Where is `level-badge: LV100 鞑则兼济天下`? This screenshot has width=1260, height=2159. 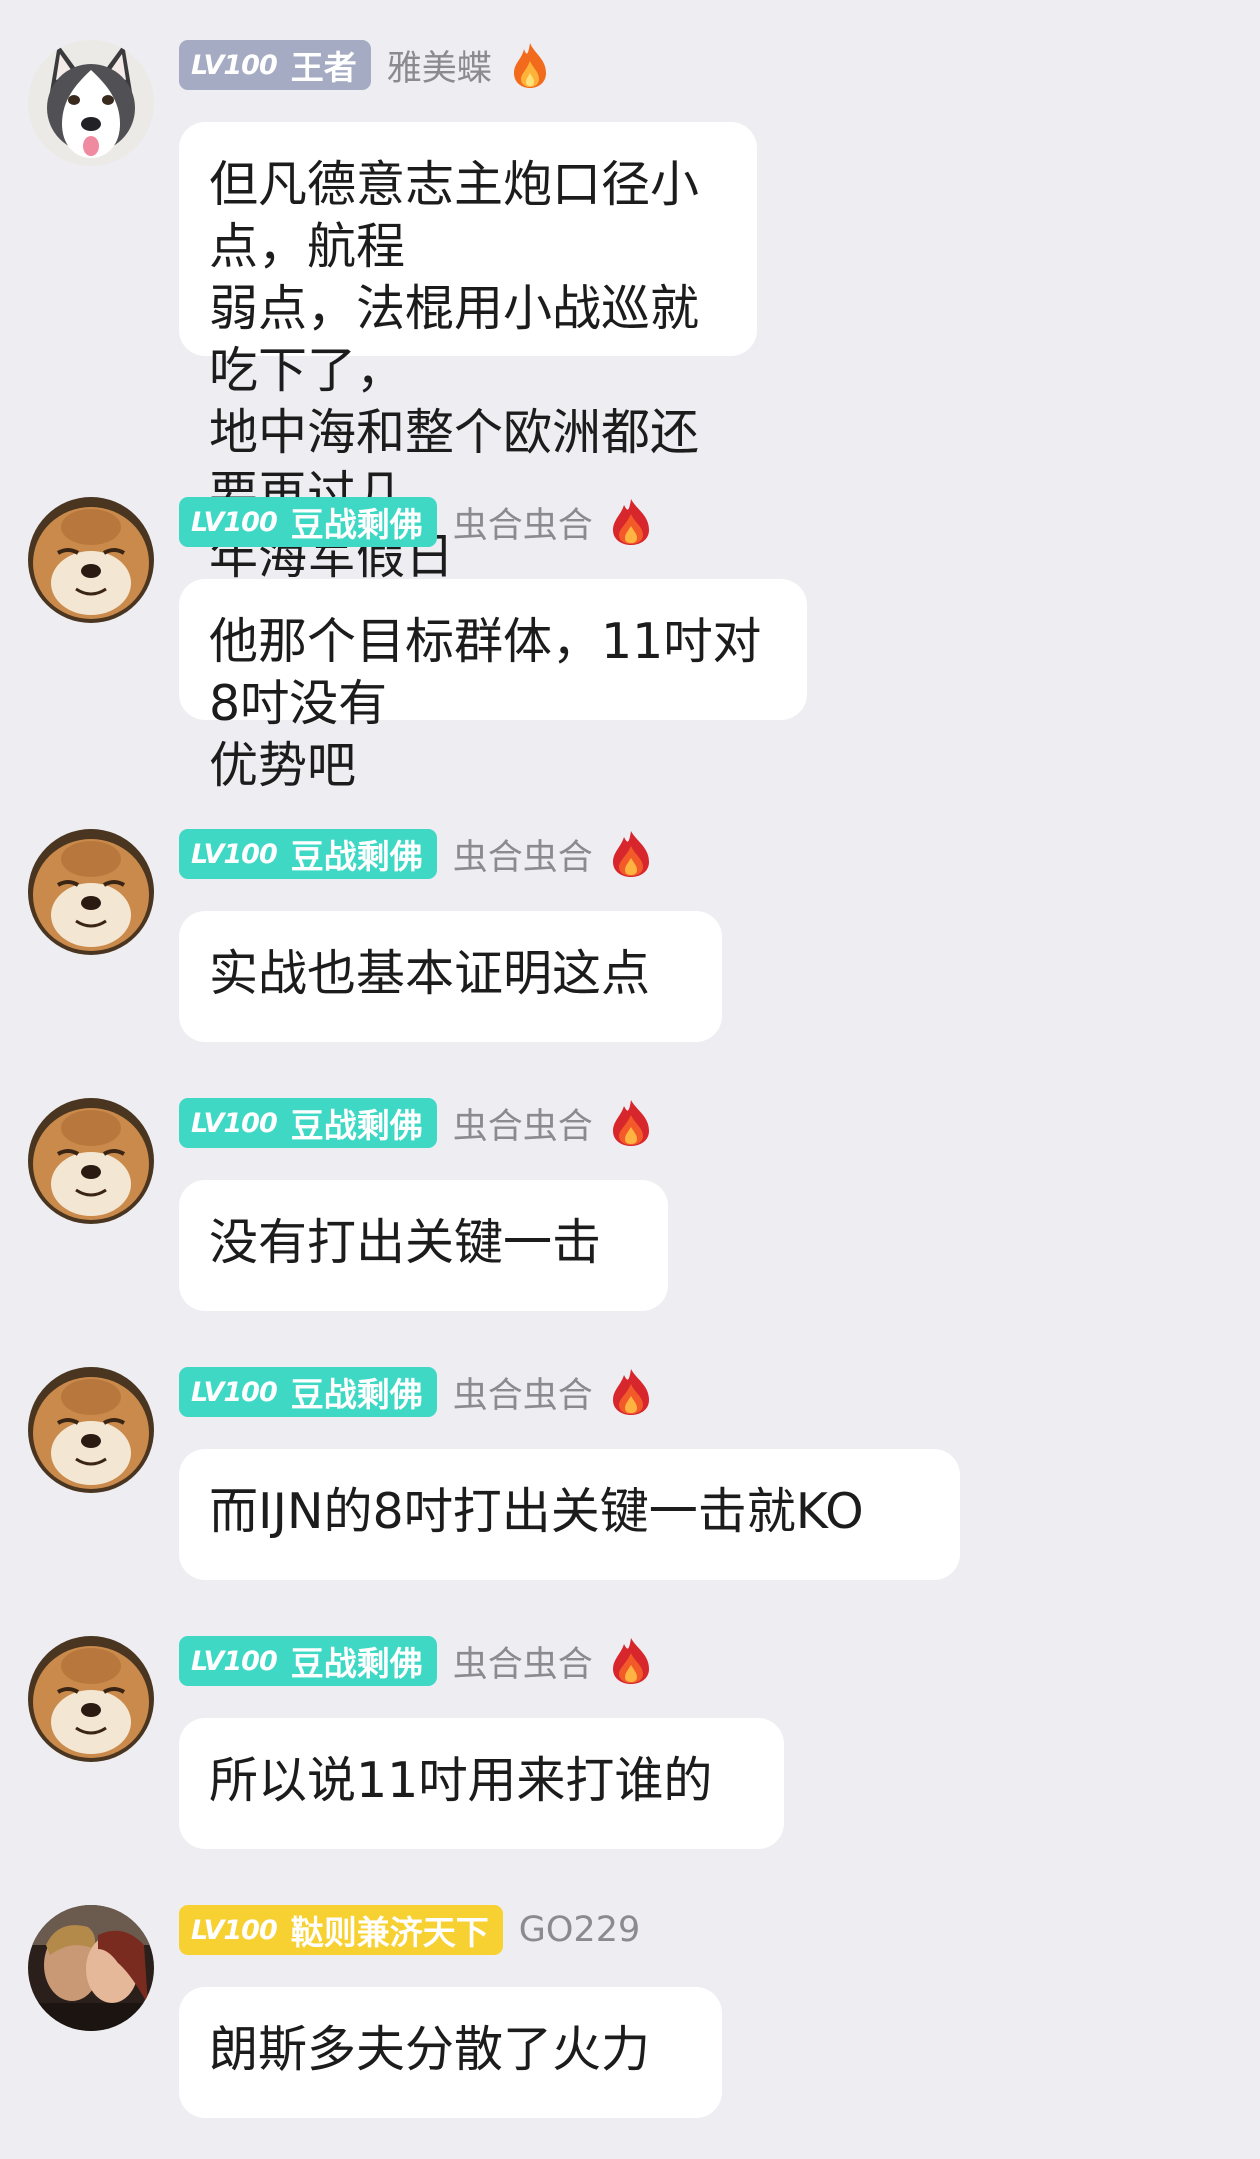
level-badge: LV100 鞑则兼济天下 is located at coordinates (341, 1930).